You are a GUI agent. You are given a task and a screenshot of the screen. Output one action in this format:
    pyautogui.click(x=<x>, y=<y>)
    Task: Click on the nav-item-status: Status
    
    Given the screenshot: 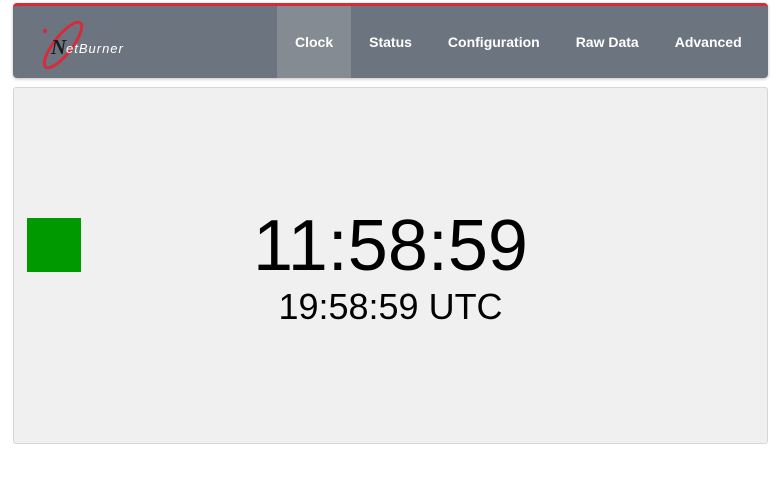 What is the action you would take?
    pyautogui.click(x=390, y=42)
    